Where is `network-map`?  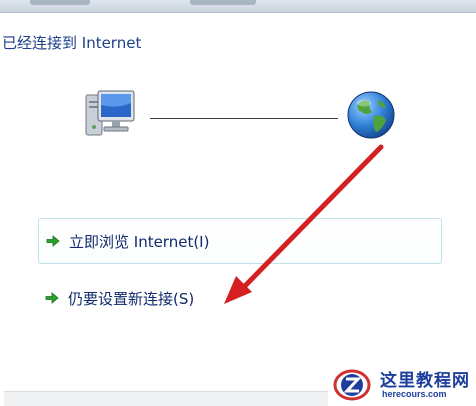 network-map is located at coordinates (243, 115).